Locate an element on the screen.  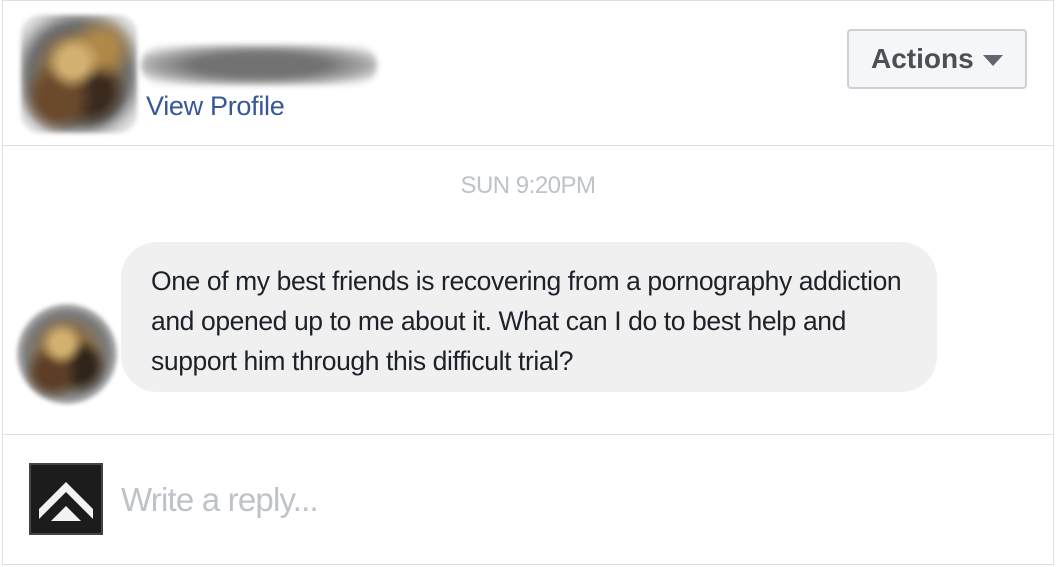
chevron-logo-icon is located at coordinates (66, 499).